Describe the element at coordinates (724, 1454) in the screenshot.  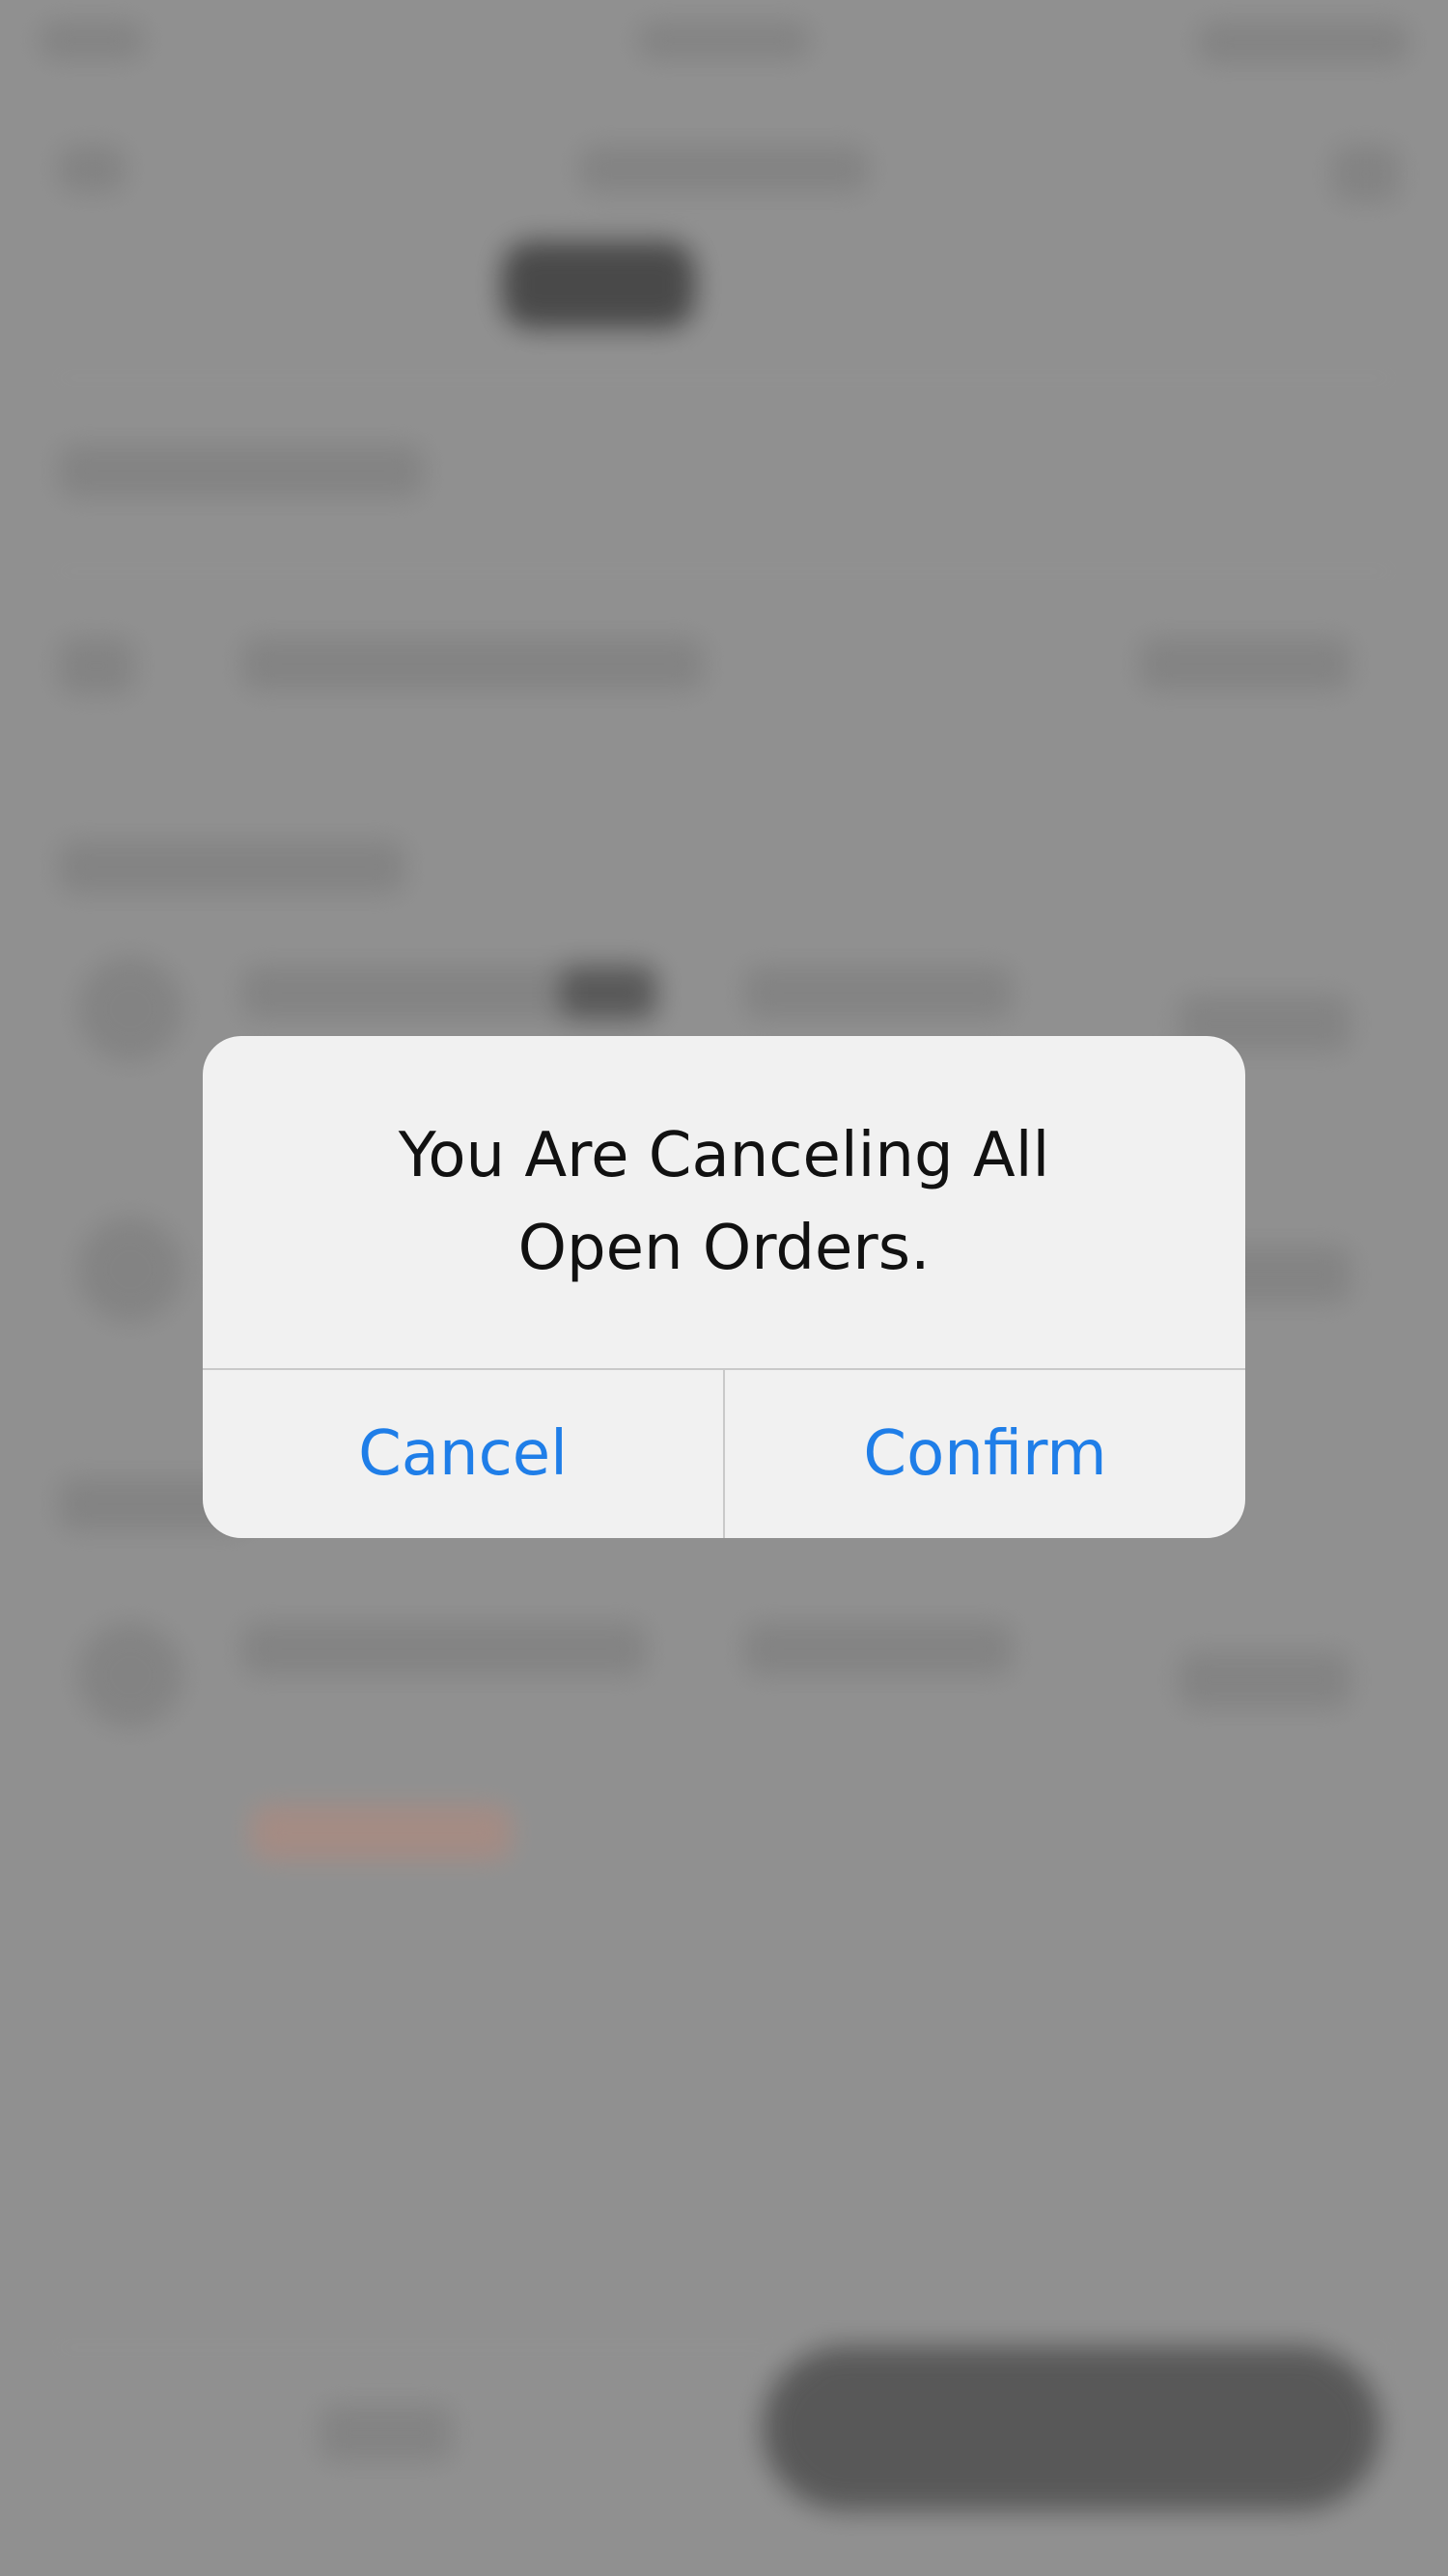
I see `dialog-actions: Cancel Confirm` at that location.